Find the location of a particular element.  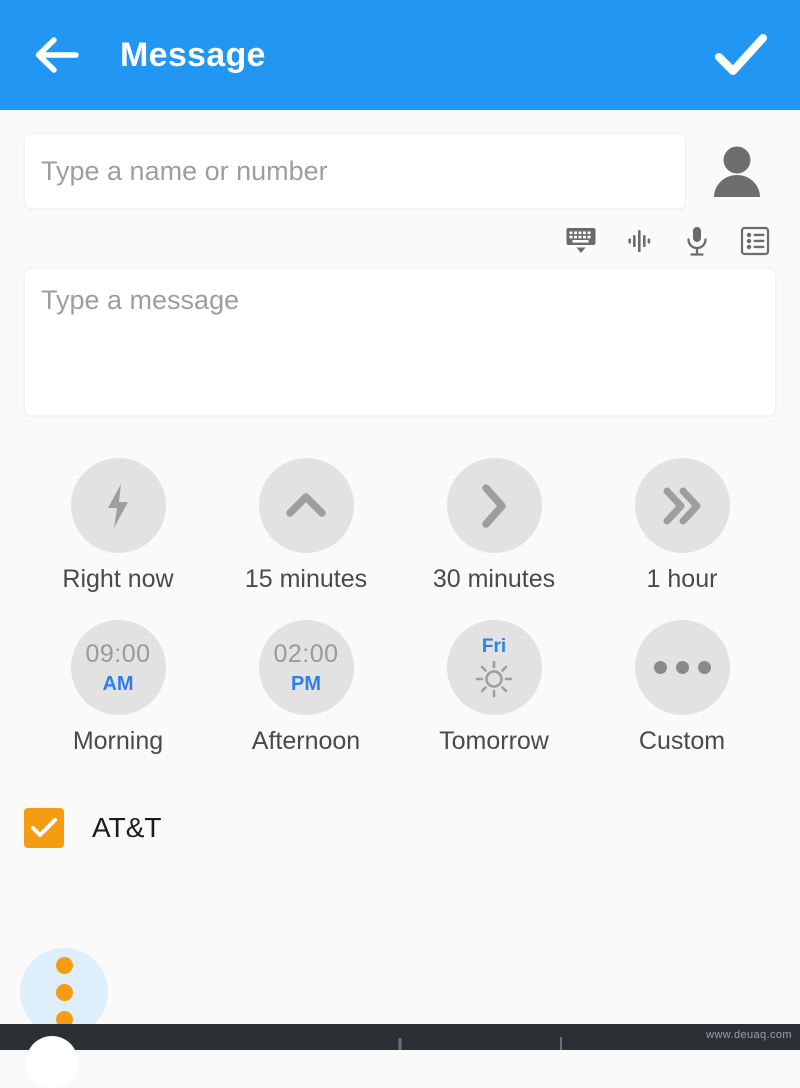

quick-option-morning: 09:00 AM Morning is located at coordinates (118, 688).